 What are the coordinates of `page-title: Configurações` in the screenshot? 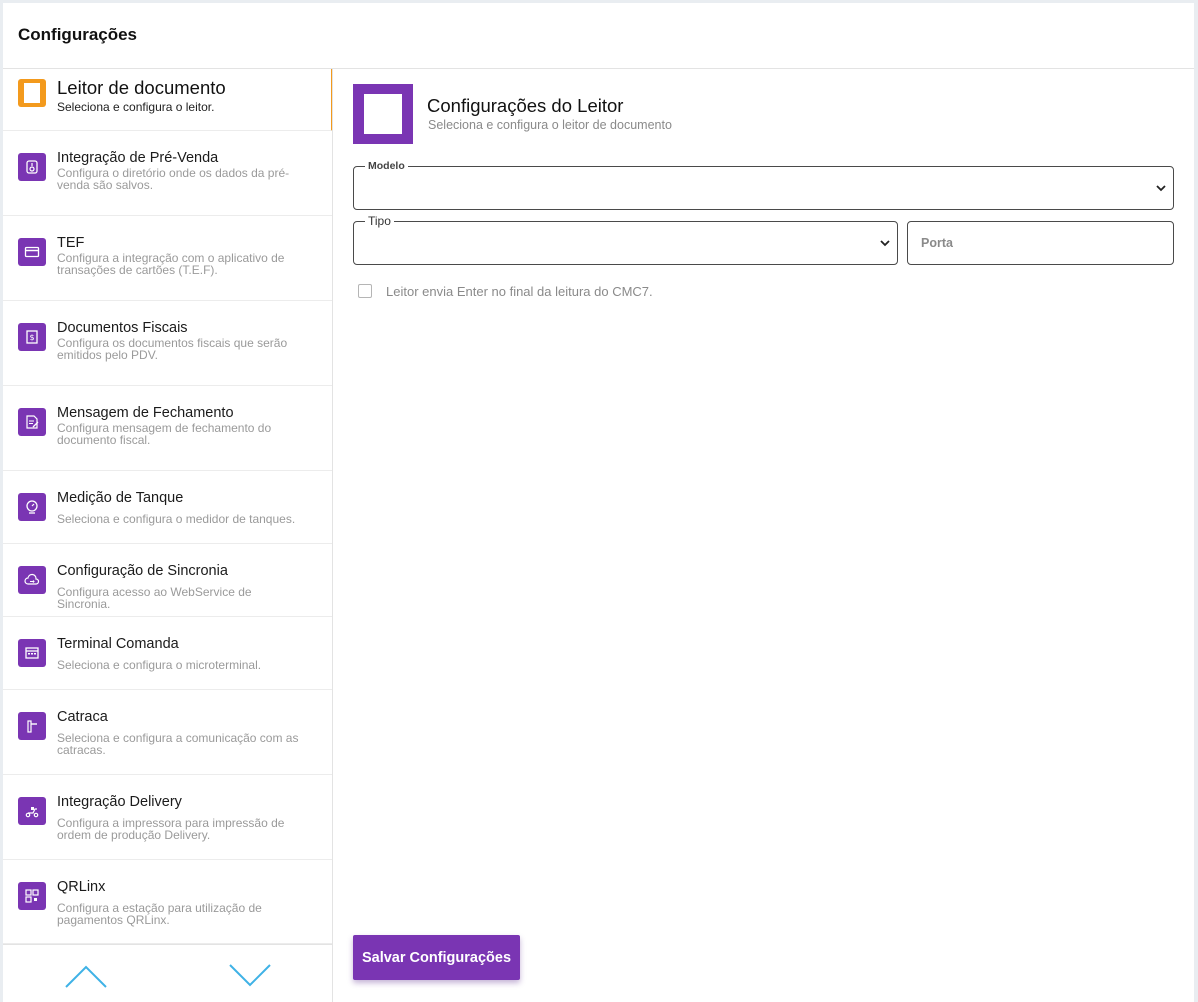 It's located at (78, 34).